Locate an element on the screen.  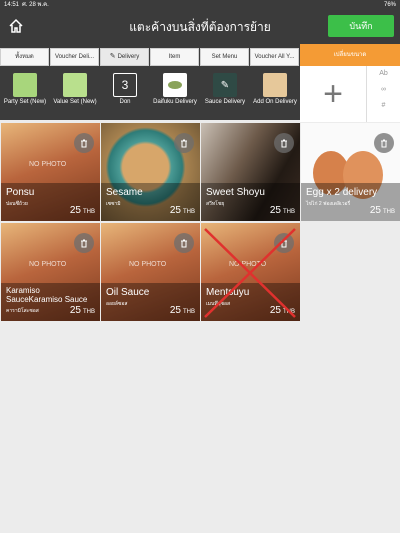
tab-delivery: ✎ Delivery is located at coordinates (124, 57).